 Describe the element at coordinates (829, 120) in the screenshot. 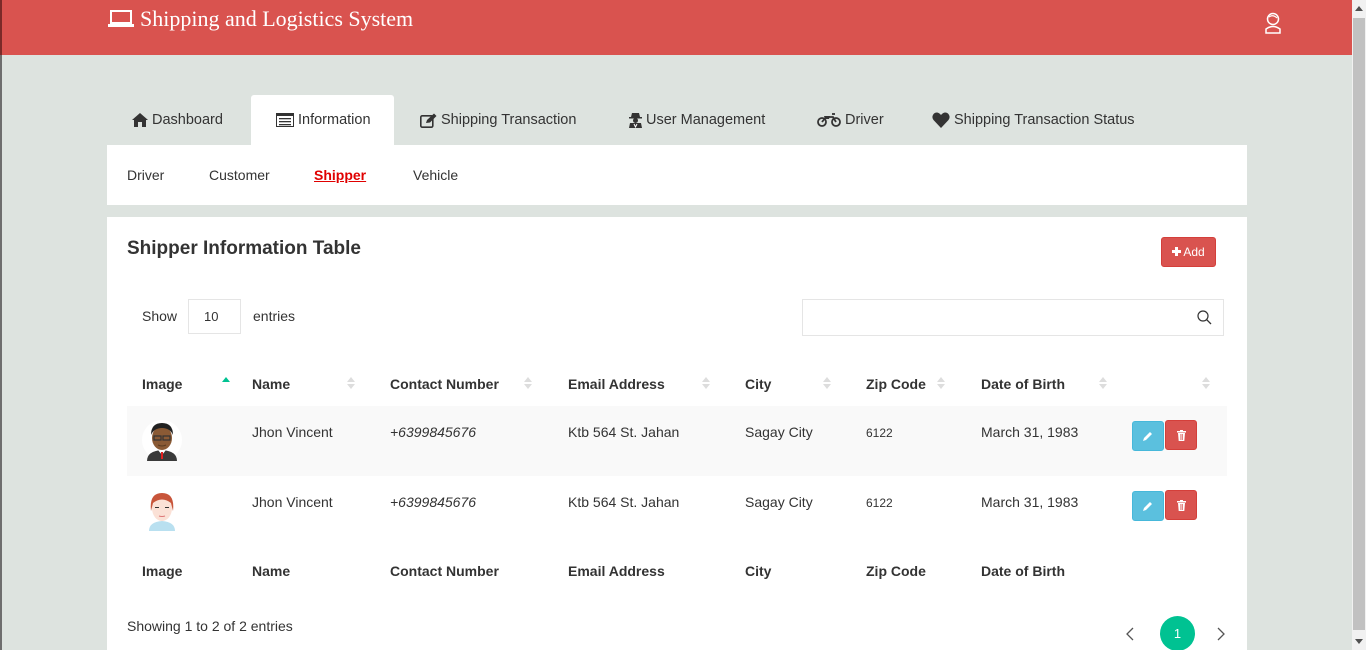

I see `motorcycle-icon` at that location.